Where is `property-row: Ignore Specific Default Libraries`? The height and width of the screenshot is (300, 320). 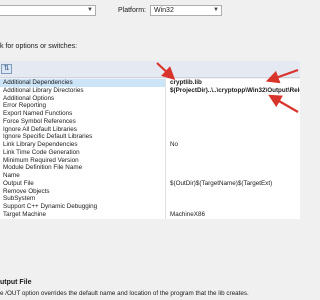 property-row: Ignore Specific Default Libraries is located at coordinates (150, 137).